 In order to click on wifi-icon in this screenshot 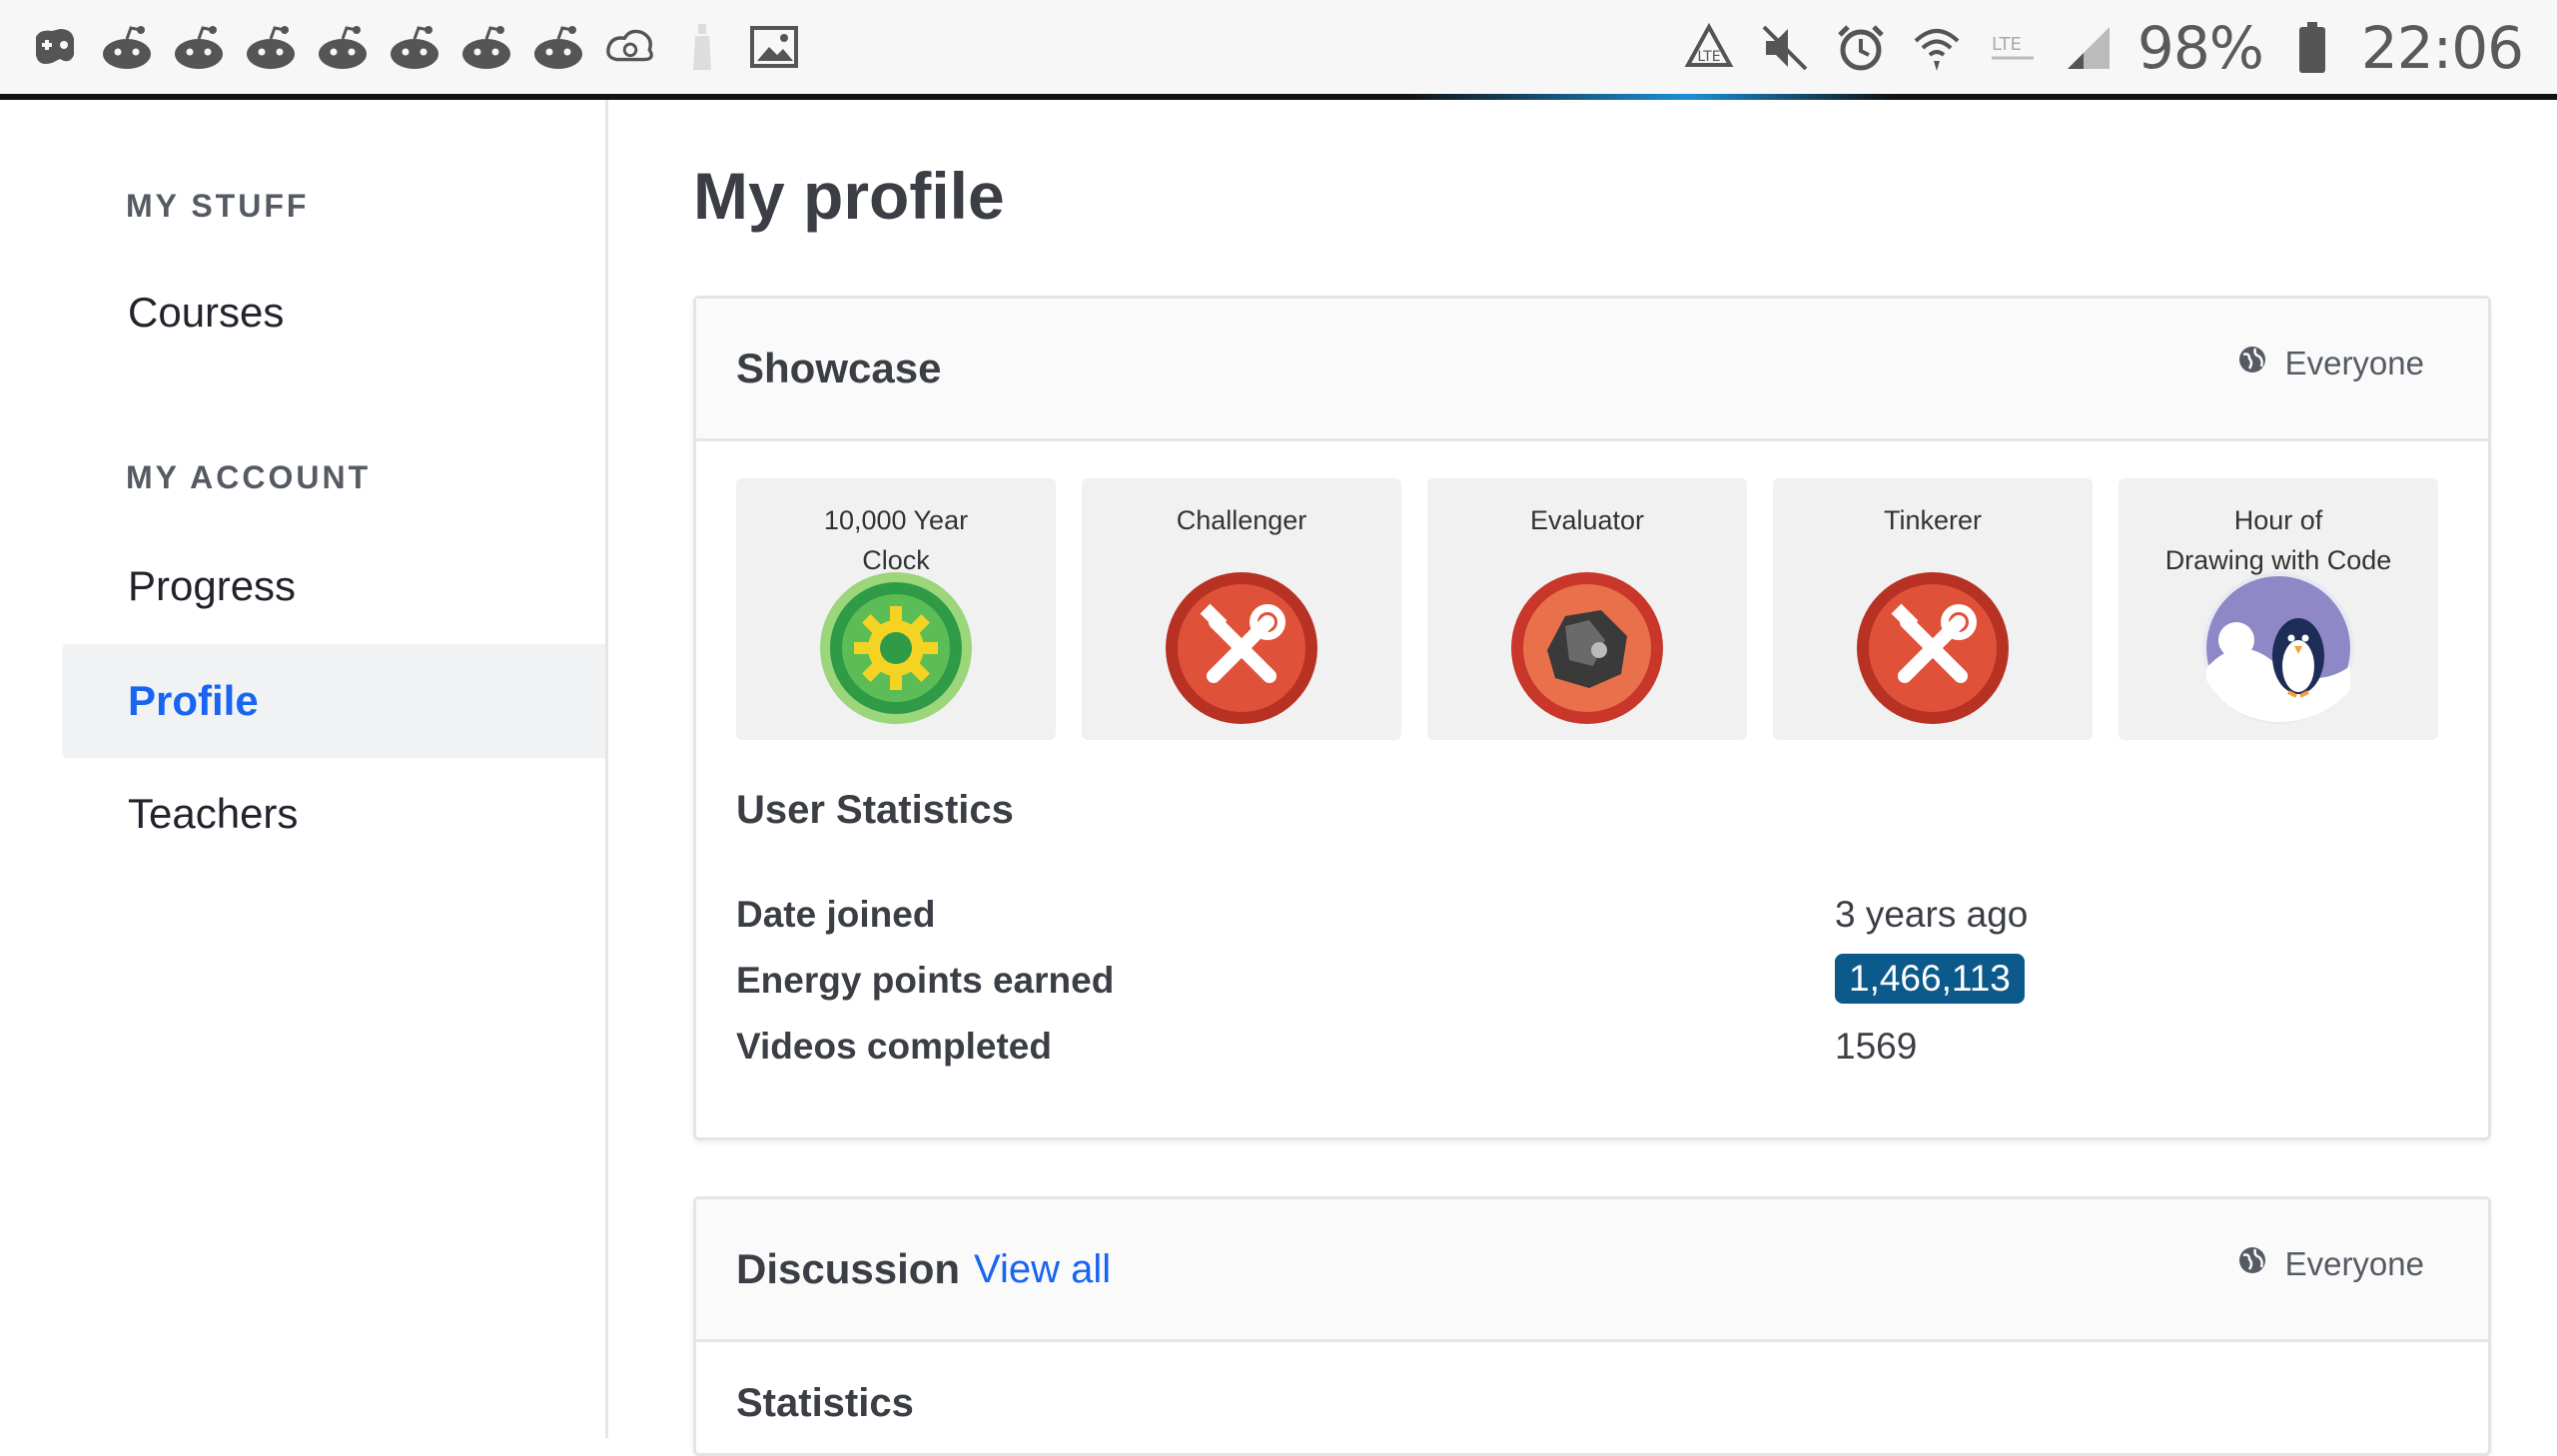, I will do `click(1937, 48)`.